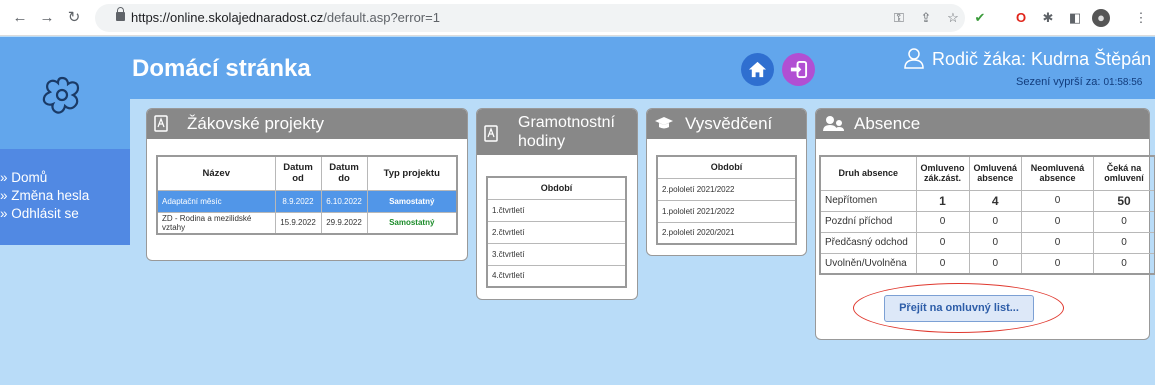  What do you see at coordinates (1058, 173) in the screenshot?
I see `column-header: Neomluvená absence` at bounding box center [1058, 173].